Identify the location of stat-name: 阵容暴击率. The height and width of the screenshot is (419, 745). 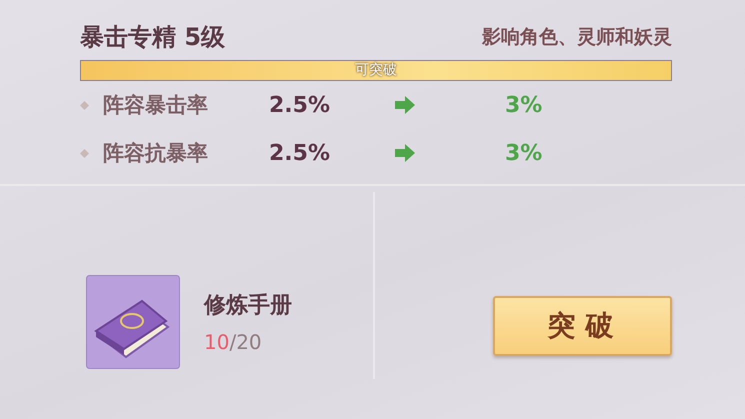
(156, 105).